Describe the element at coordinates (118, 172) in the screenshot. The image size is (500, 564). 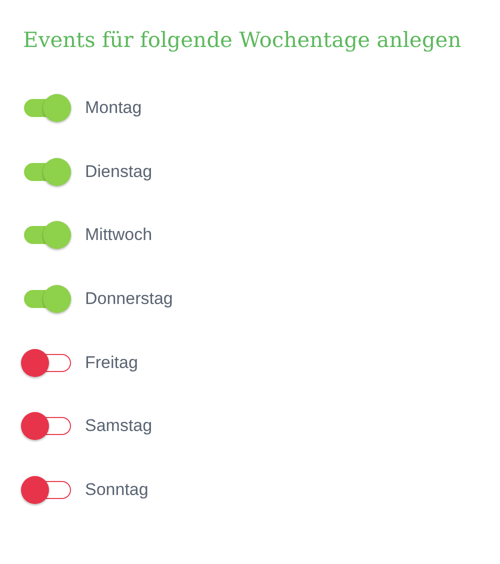
I see `weekday-label: Dienstag` at that location.